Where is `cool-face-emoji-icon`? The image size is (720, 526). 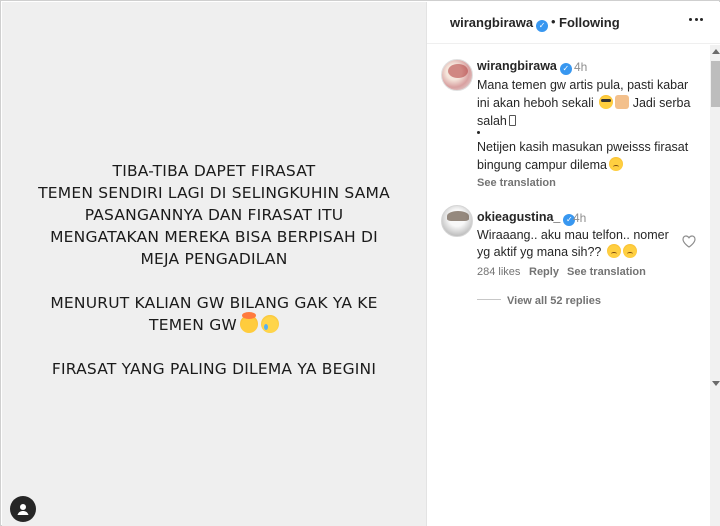
cool-face-emoji-icon is located at coordinates (606, 102).